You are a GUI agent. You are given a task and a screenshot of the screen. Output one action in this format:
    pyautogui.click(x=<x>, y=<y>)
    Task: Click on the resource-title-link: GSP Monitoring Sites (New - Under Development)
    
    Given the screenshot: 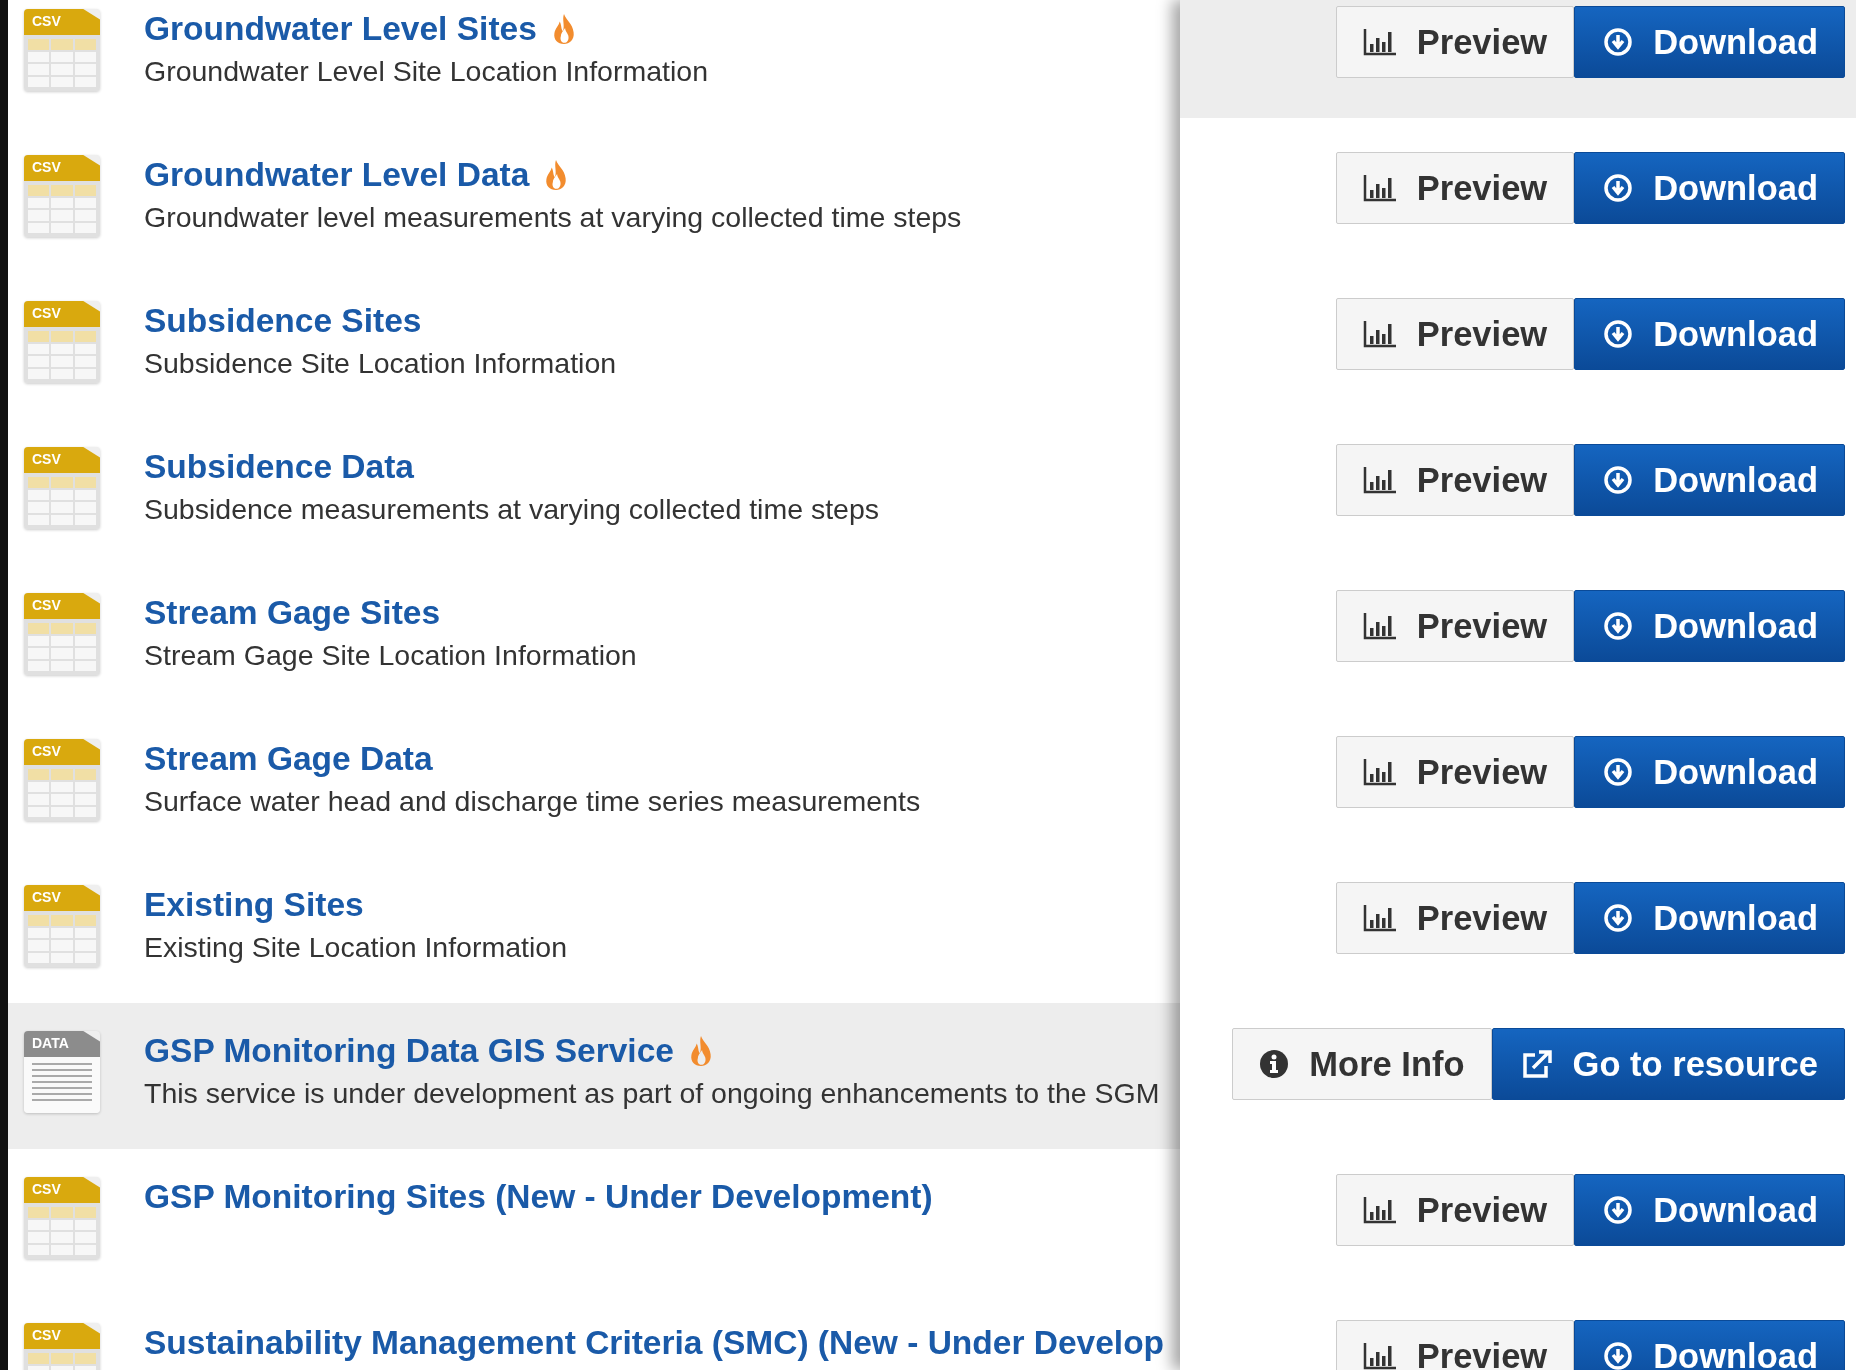 What is the action you would take?
    pyautogui.click(x=538, y=1197)
    